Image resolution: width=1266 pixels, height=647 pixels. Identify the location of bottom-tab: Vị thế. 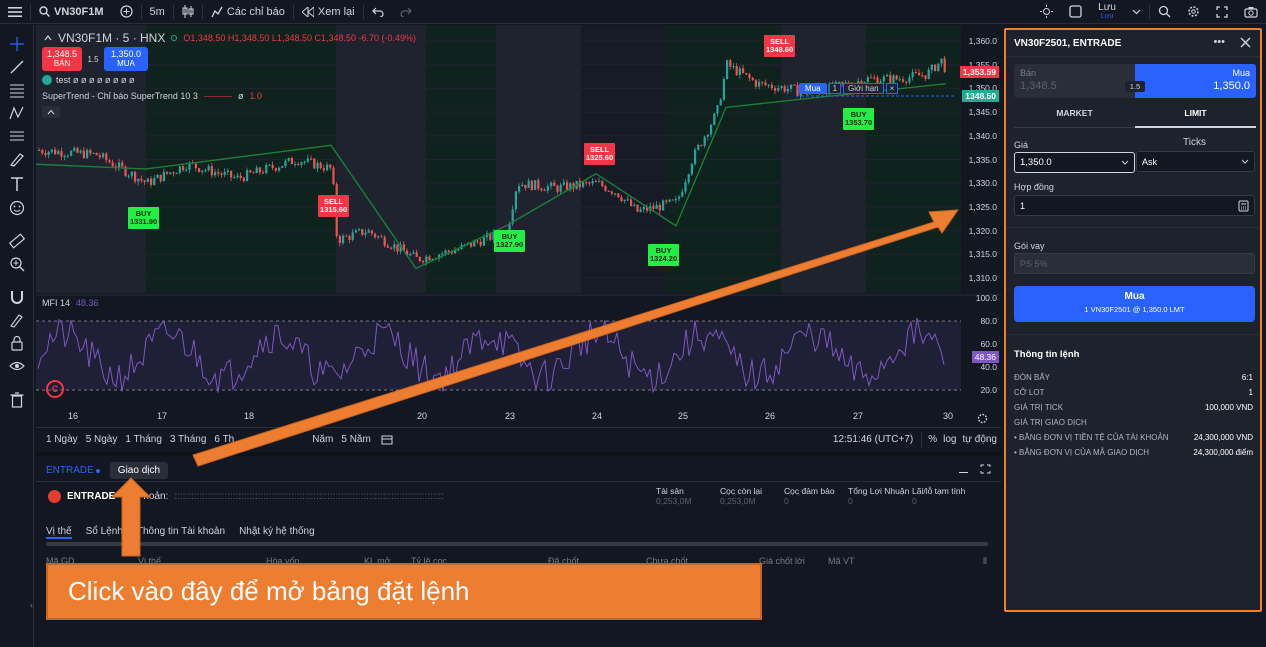
(59, 532).